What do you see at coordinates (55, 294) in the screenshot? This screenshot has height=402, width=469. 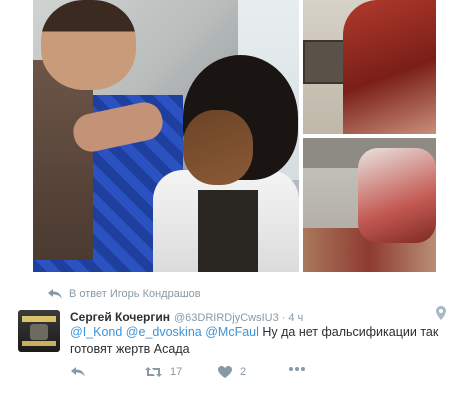 I see `reply-context-arrow-icon` at bounding box center [55, 294].